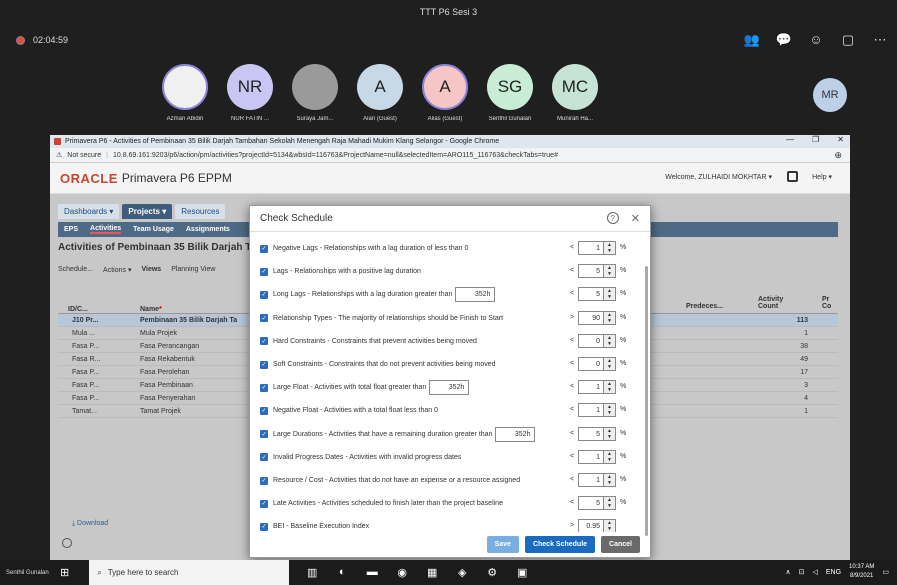  I want to click on col-activity-count: Activity Count, so click(778, 303).